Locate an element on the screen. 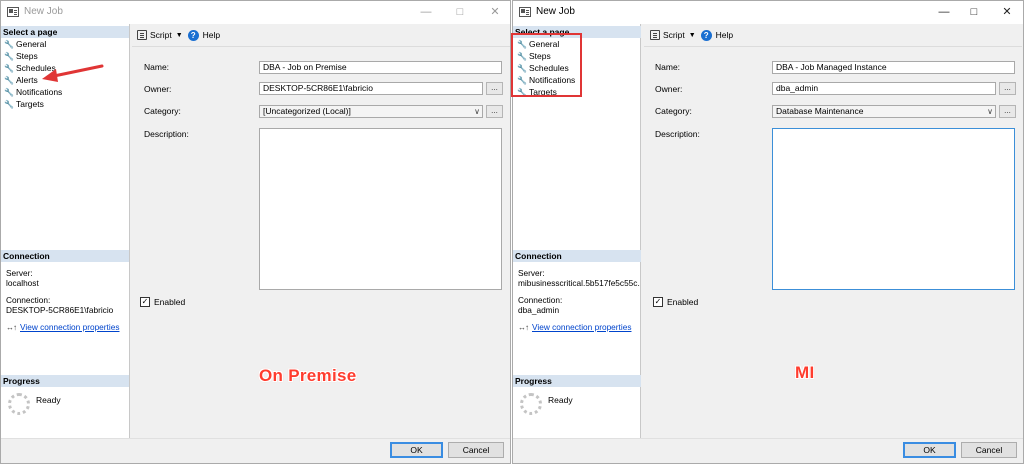  page-item-general: 🔧 General is located at coordinates (33, 44).